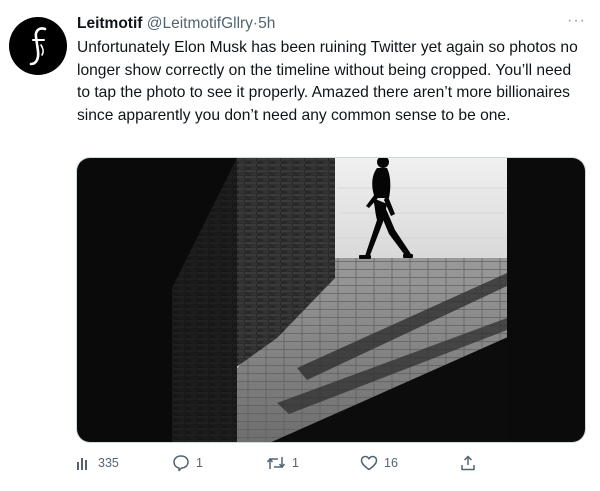 Image resolution: width=600 pixels, height=491 pixels. What do you see at coordinates (266, 23) in the screenshot?
I see `timestamp: 5h` at bounding box center [266, 23].